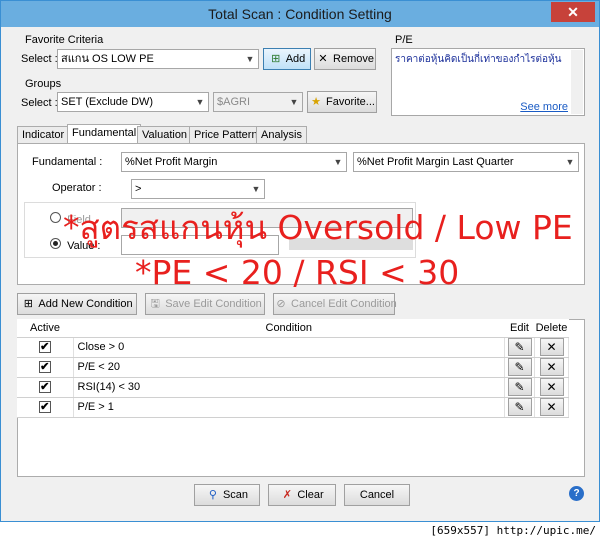  What do you see at coordinates (43, 84) in the screenshot?
I see `groups-label: Groups` at bounding box center [43, 84].